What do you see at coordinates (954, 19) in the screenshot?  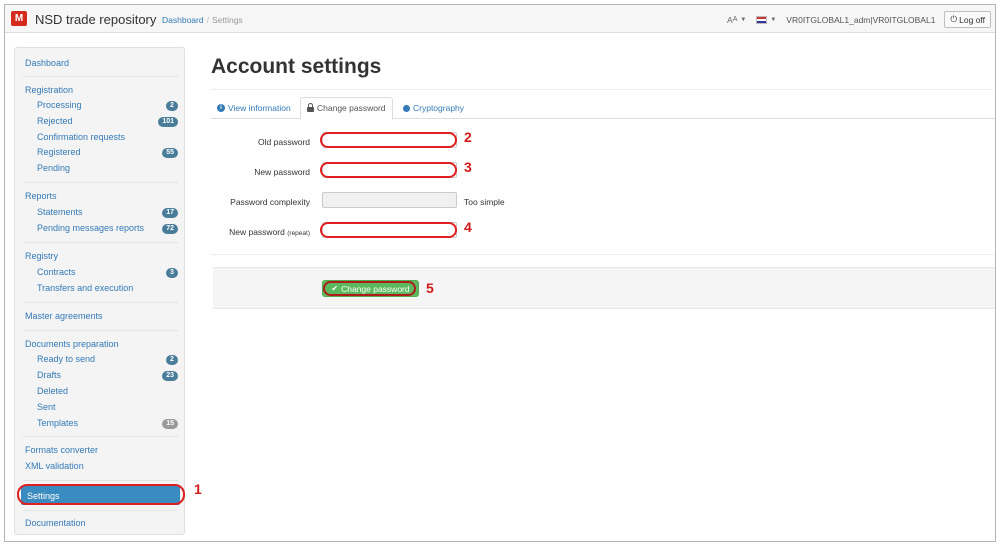 I see `power-icon: ⏻` at bounding box center [954, 19].